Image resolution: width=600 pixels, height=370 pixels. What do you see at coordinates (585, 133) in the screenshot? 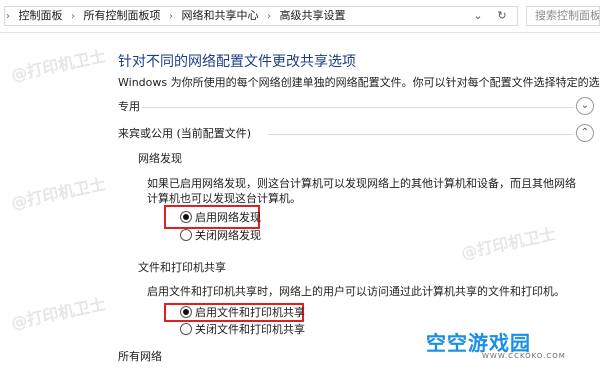
I see `chevron-up-icon: ⌃` at bounding box center [585, 133].